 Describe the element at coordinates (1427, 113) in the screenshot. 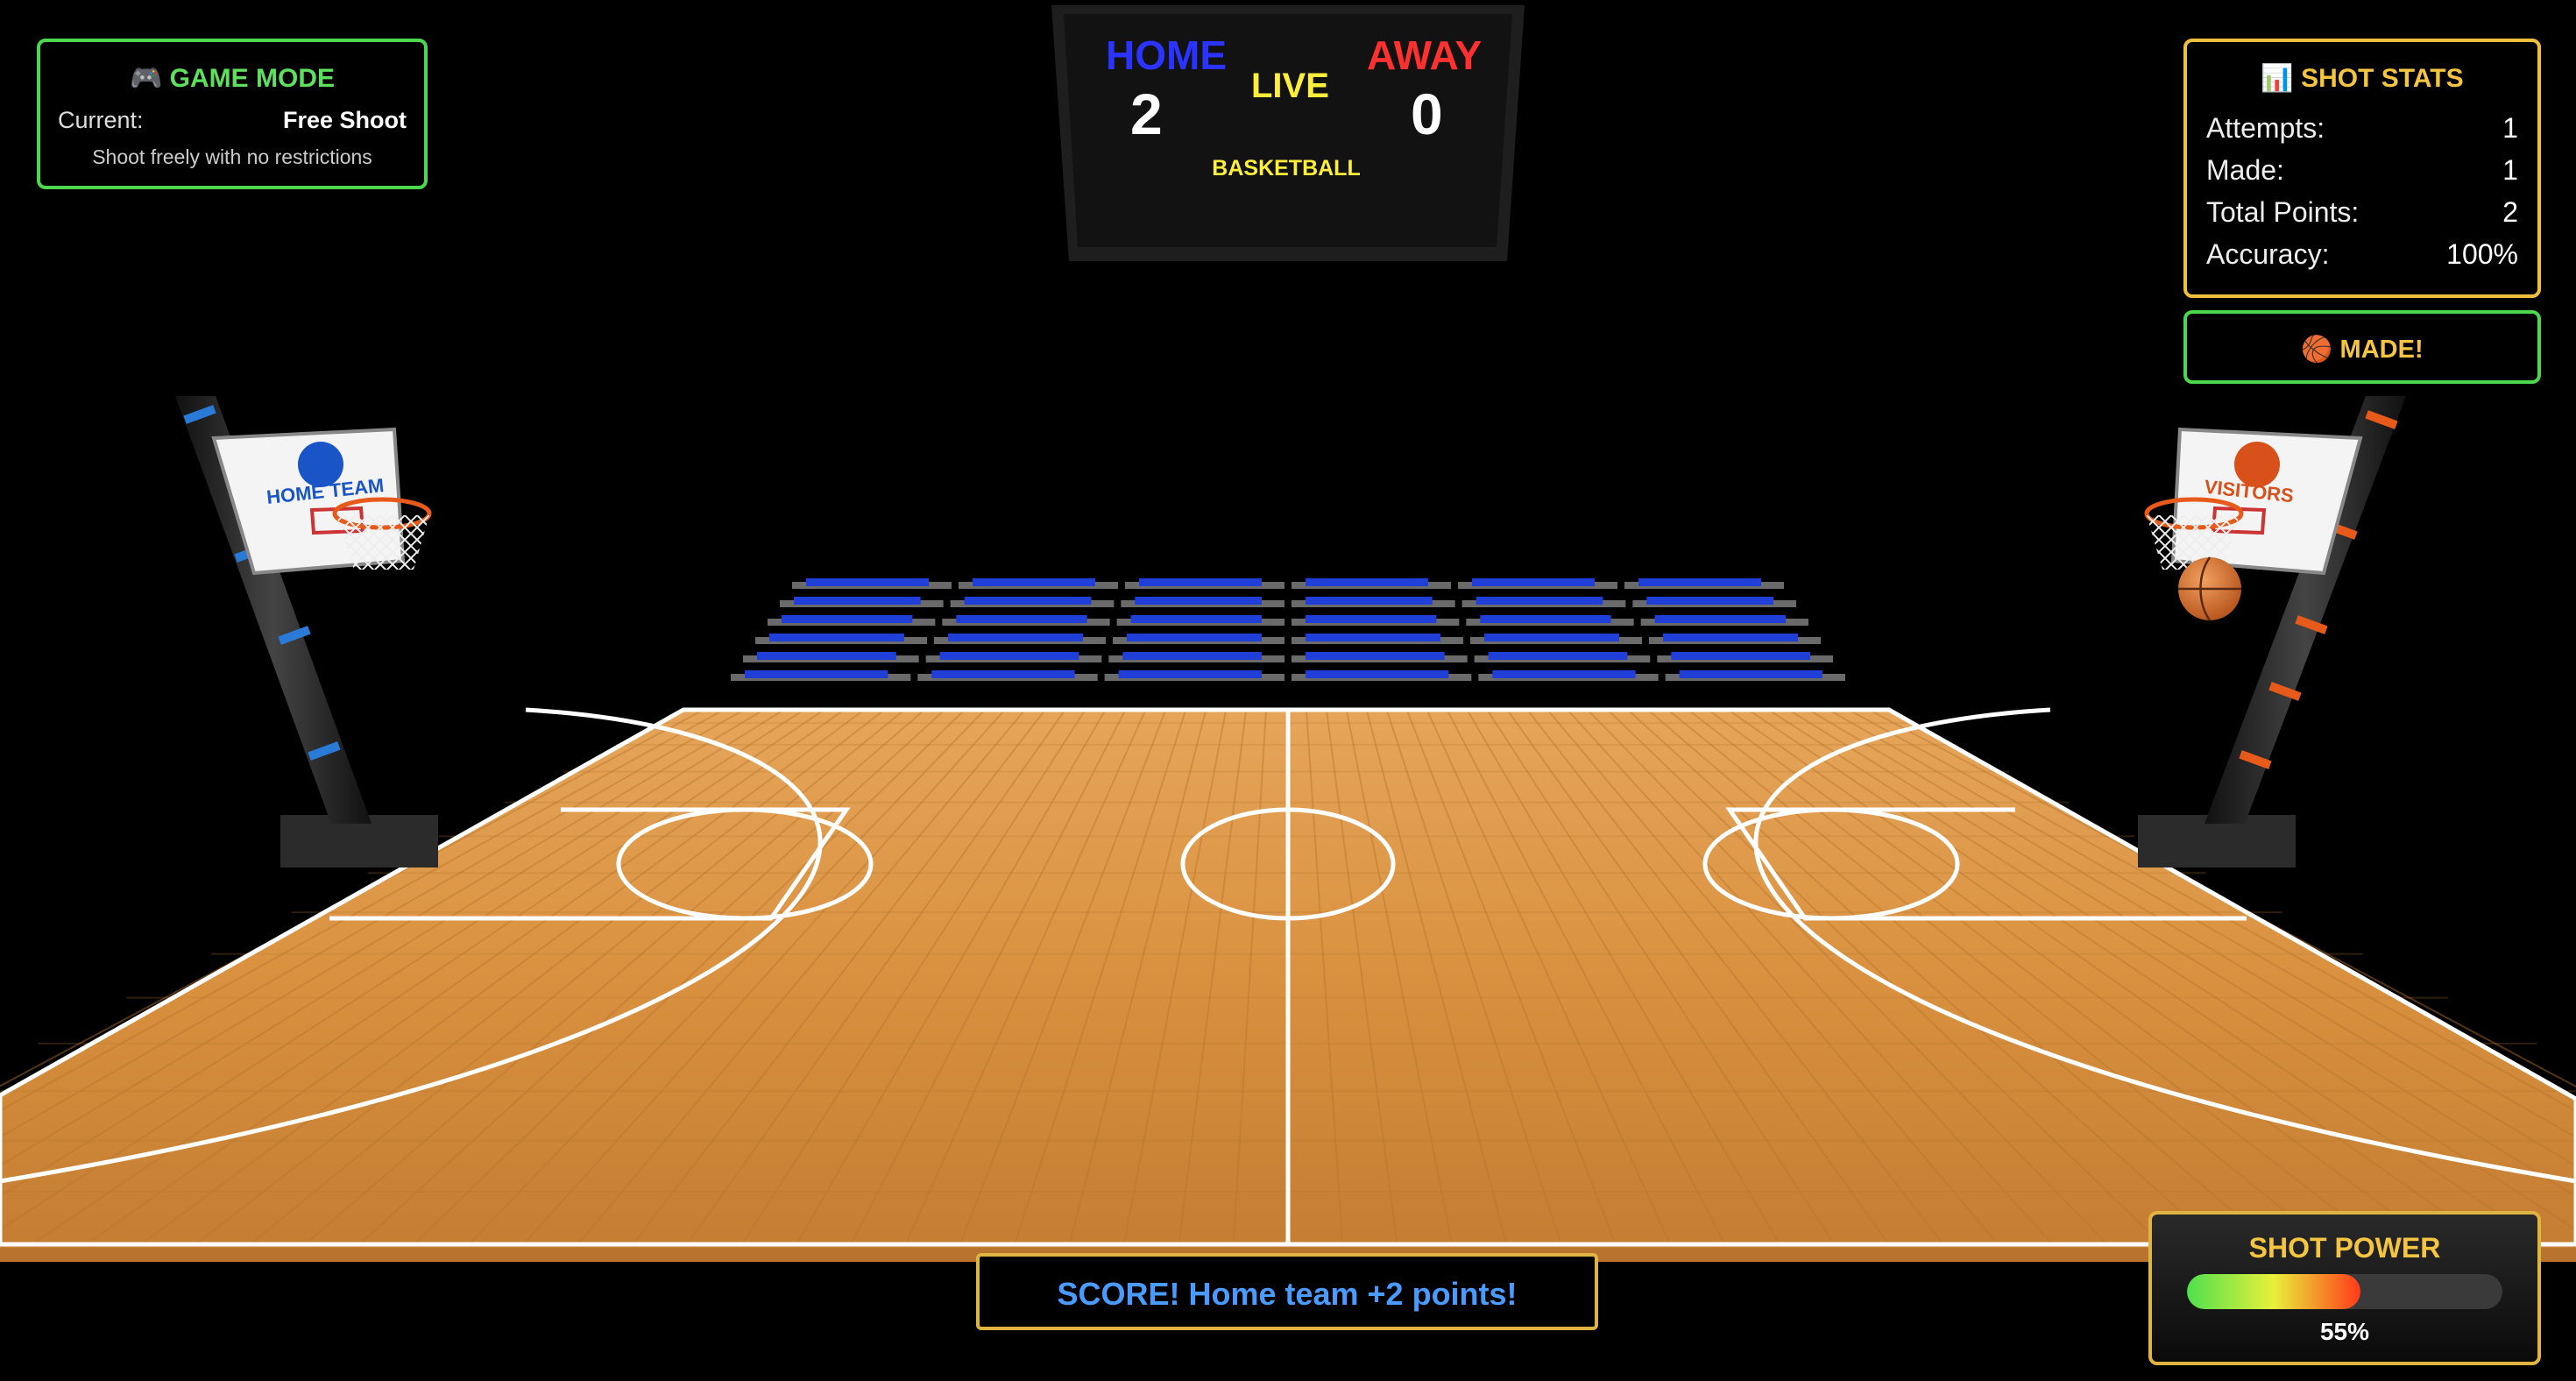

I see `away-score: 0` at that location.